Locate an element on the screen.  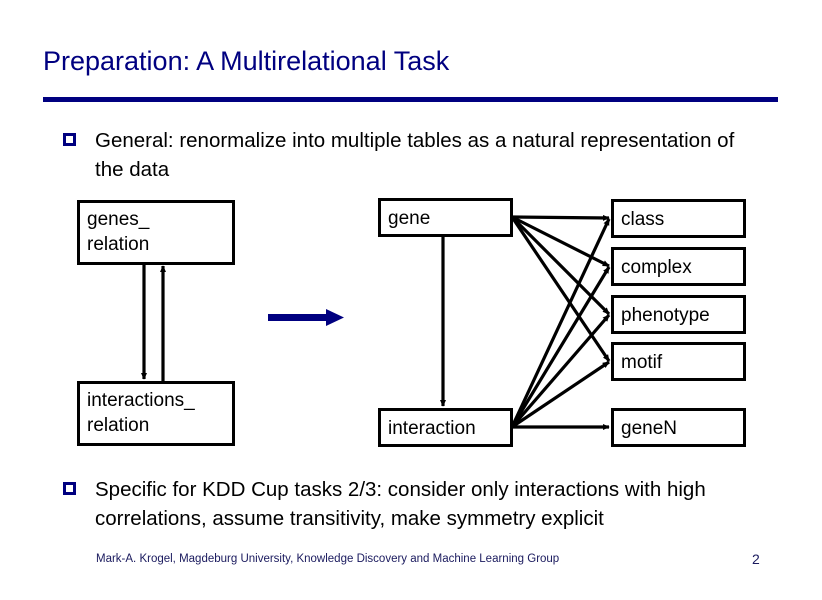
box-label-line1: interaction is located at coordinates (432, 428).